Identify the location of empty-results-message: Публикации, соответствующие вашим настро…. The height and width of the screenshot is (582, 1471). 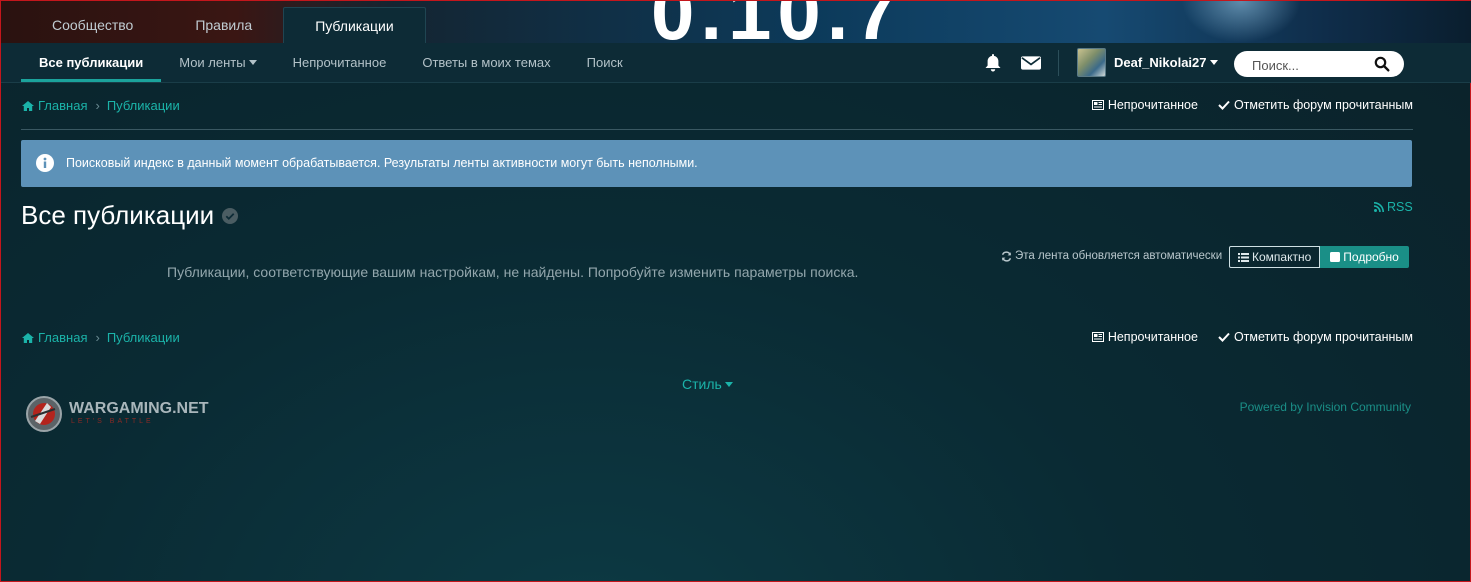
(513, 272).